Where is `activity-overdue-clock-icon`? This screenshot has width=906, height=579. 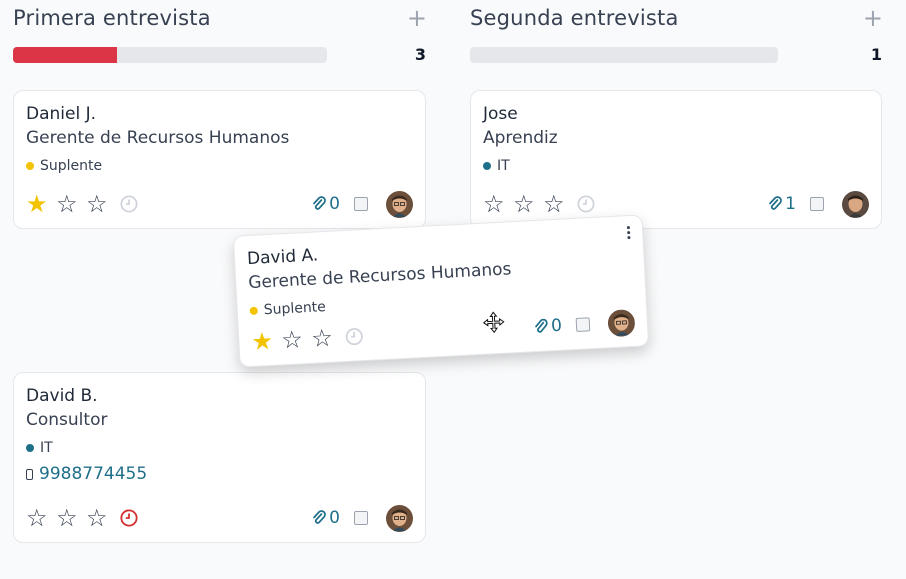
activity-overdue-clock-icon is located at coordinates (129, 518).